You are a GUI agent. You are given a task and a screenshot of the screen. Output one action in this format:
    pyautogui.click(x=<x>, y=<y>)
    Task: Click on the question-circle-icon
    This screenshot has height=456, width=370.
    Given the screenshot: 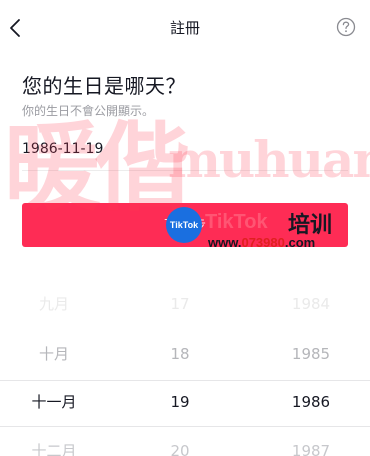 What is the action you would take?
    pyautogui.click(x=346, y=27)
    